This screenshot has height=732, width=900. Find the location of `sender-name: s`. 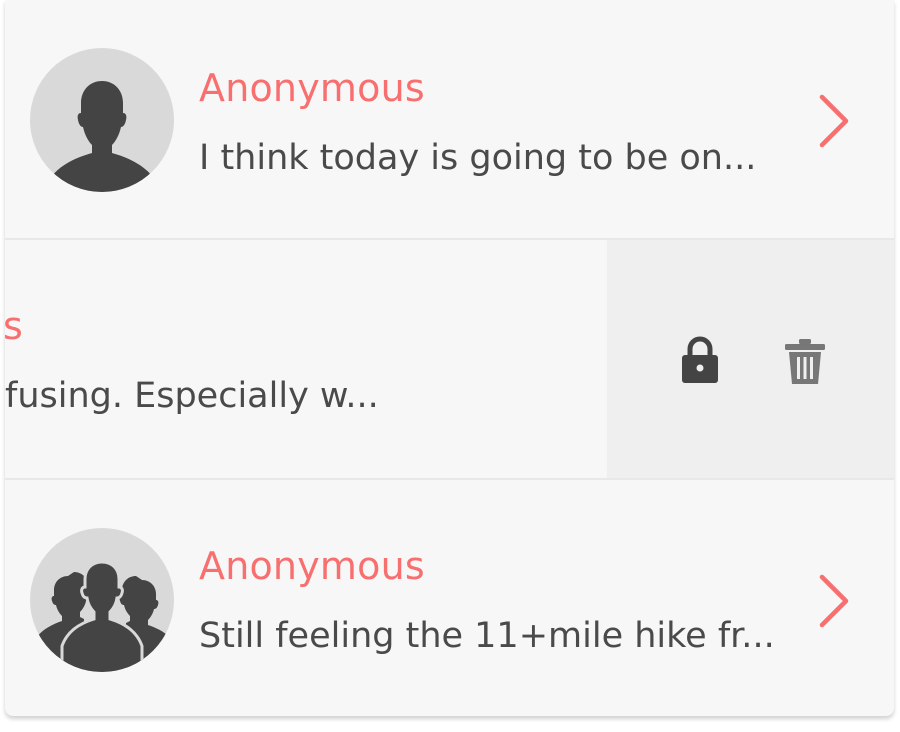

sender-name: s is located at coordinates (14, 326).